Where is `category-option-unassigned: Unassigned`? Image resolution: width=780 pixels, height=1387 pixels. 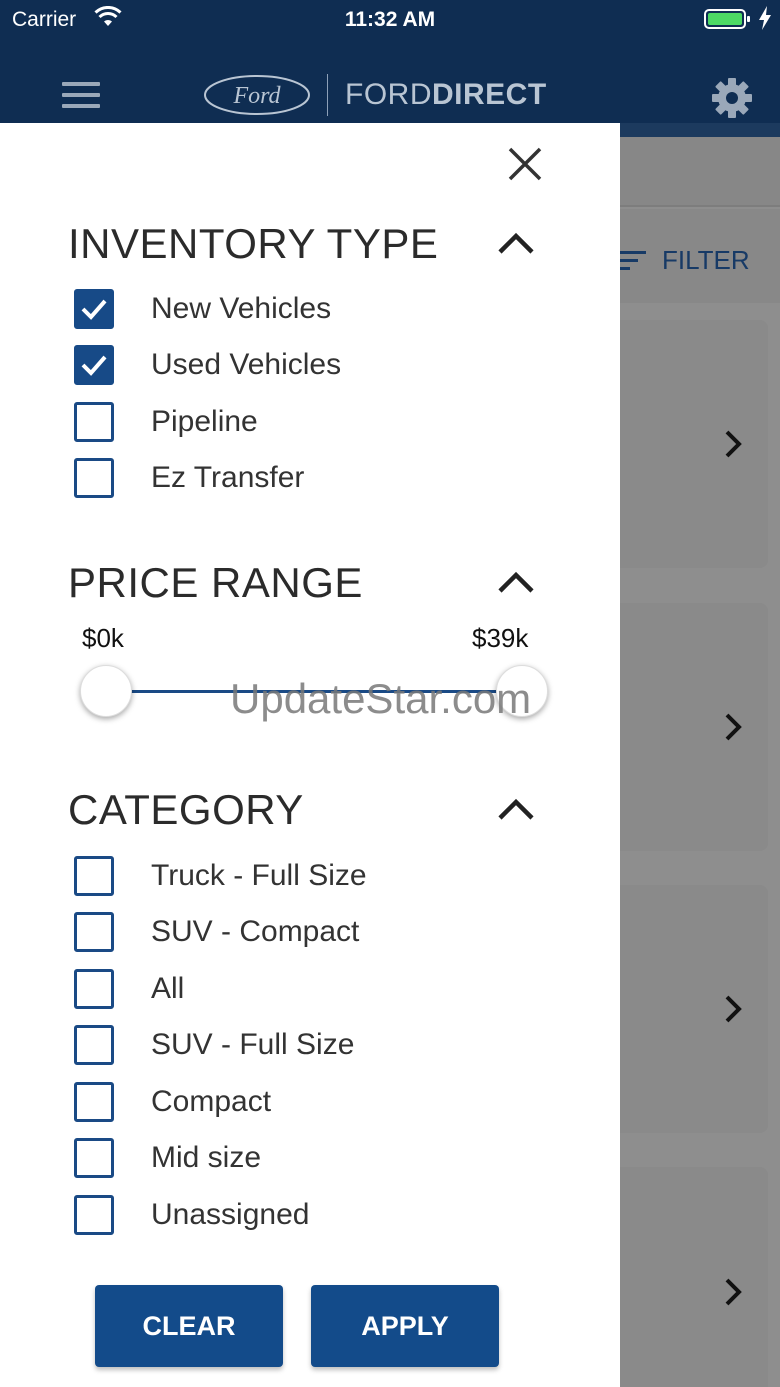 category-option-unassigned: Unassigned is located at coordinates (304, 1215).